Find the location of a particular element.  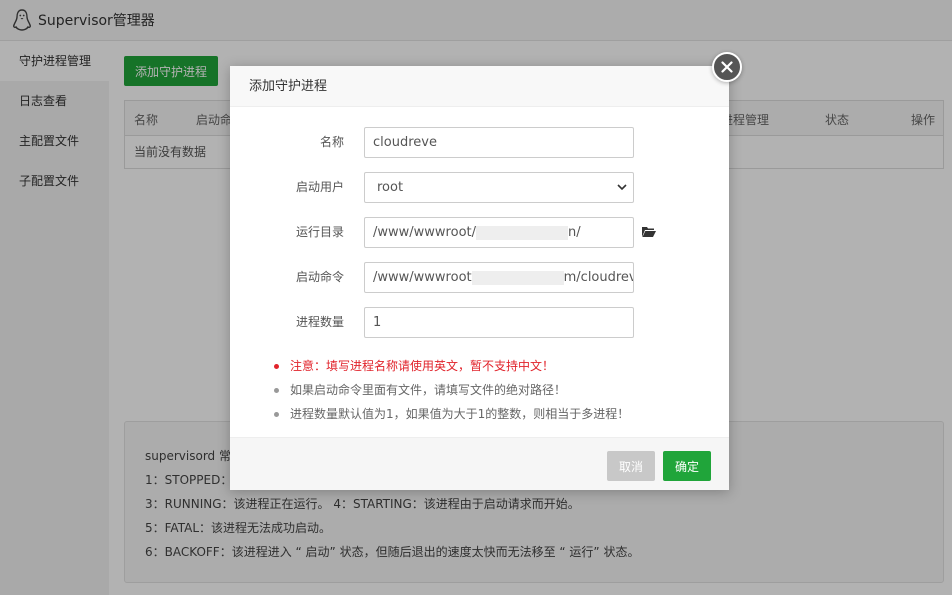

name-label: 名称 is located at coordinates (331, 142).